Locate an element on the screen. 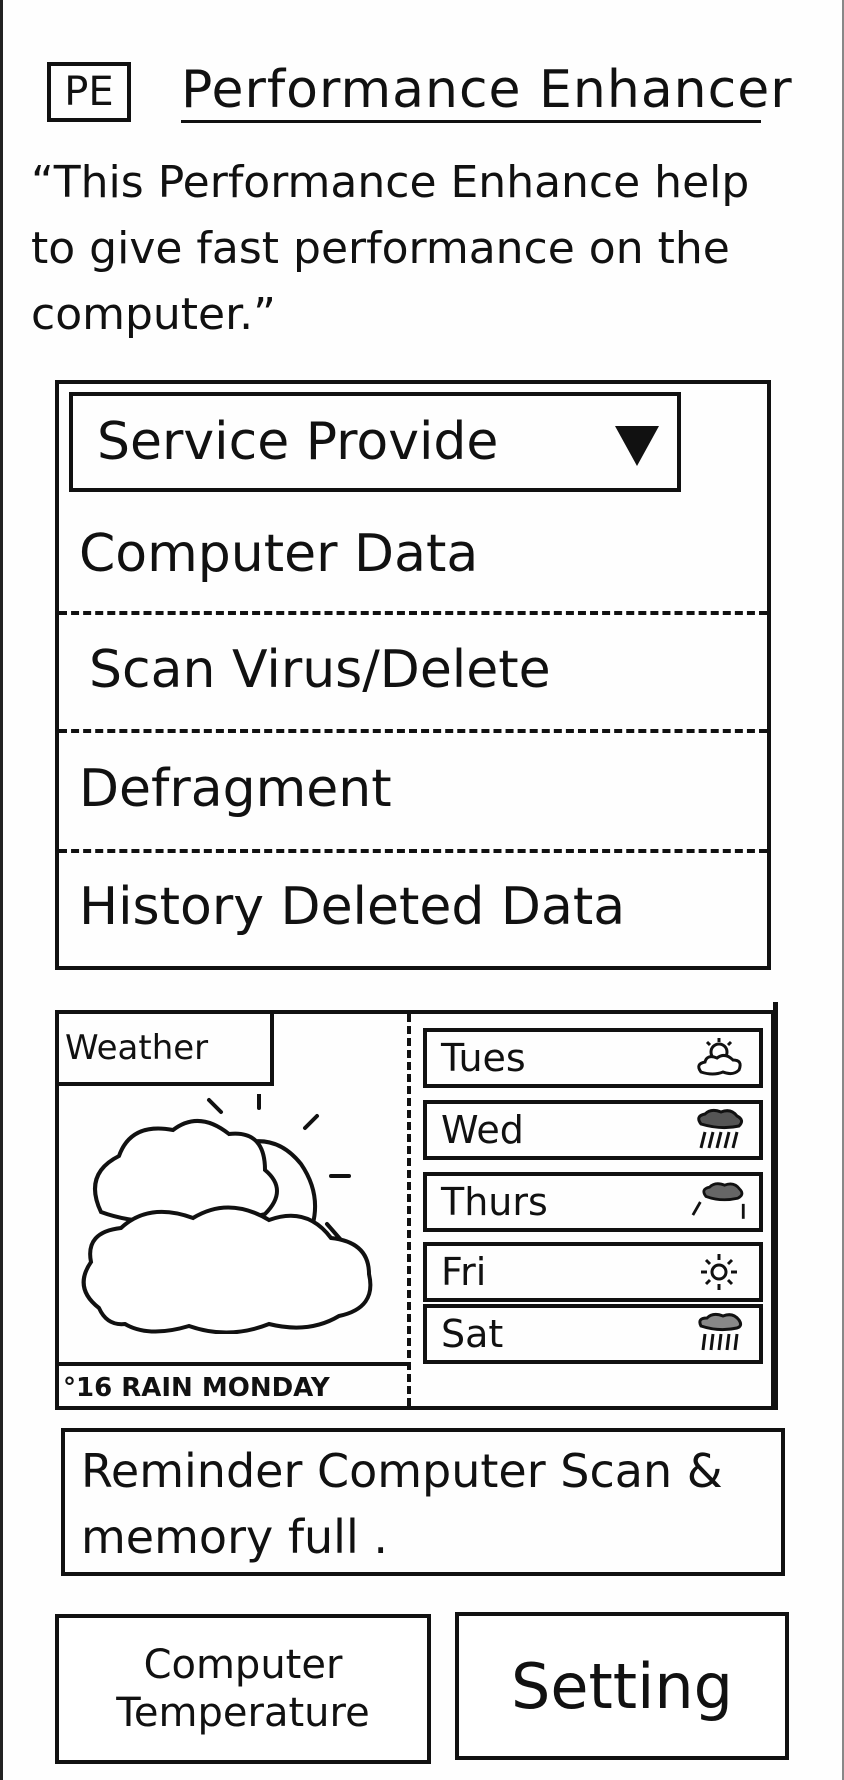  button-label: Computer Temperature is located at coordinates (243, 1689).